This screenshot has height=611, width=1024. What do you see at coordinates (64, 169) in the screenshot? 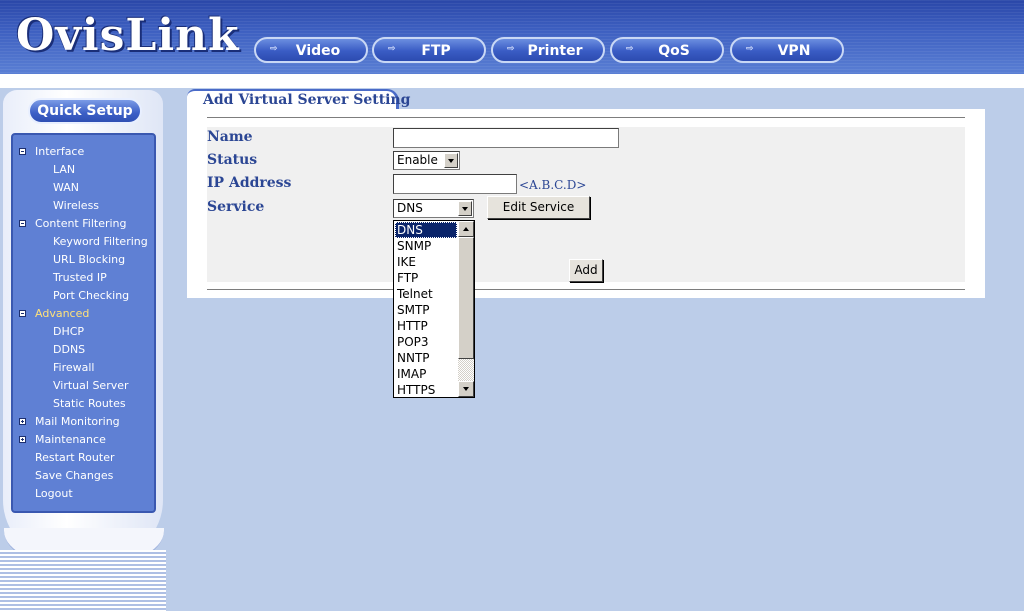
I see `sidebar-item-lan: LAN` at bounding box center [64, 169].